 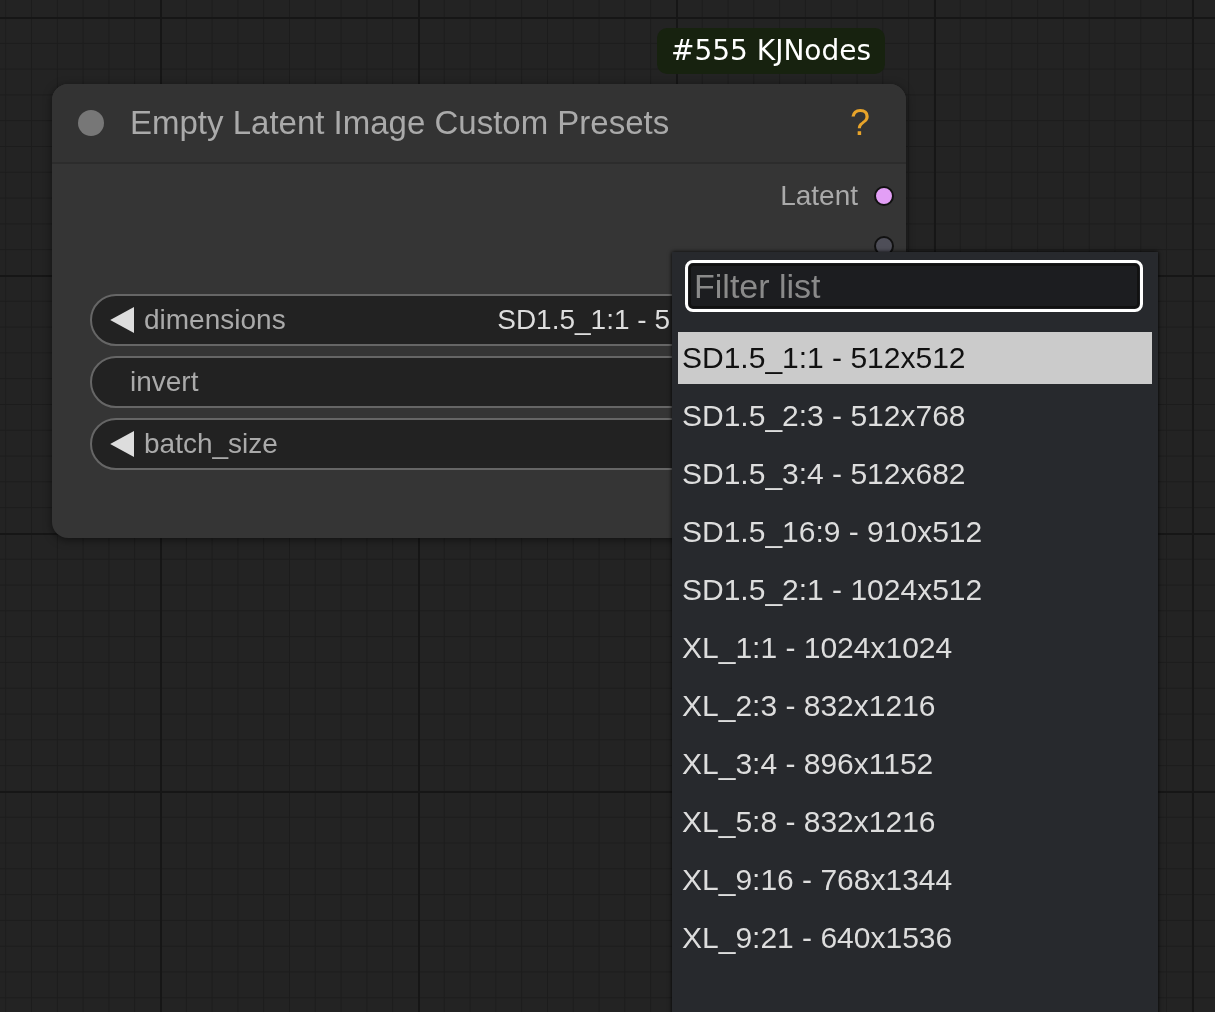 I want to click on dropdown-item: XL_3:4 - 896x1152, so click(x=915, y=764).